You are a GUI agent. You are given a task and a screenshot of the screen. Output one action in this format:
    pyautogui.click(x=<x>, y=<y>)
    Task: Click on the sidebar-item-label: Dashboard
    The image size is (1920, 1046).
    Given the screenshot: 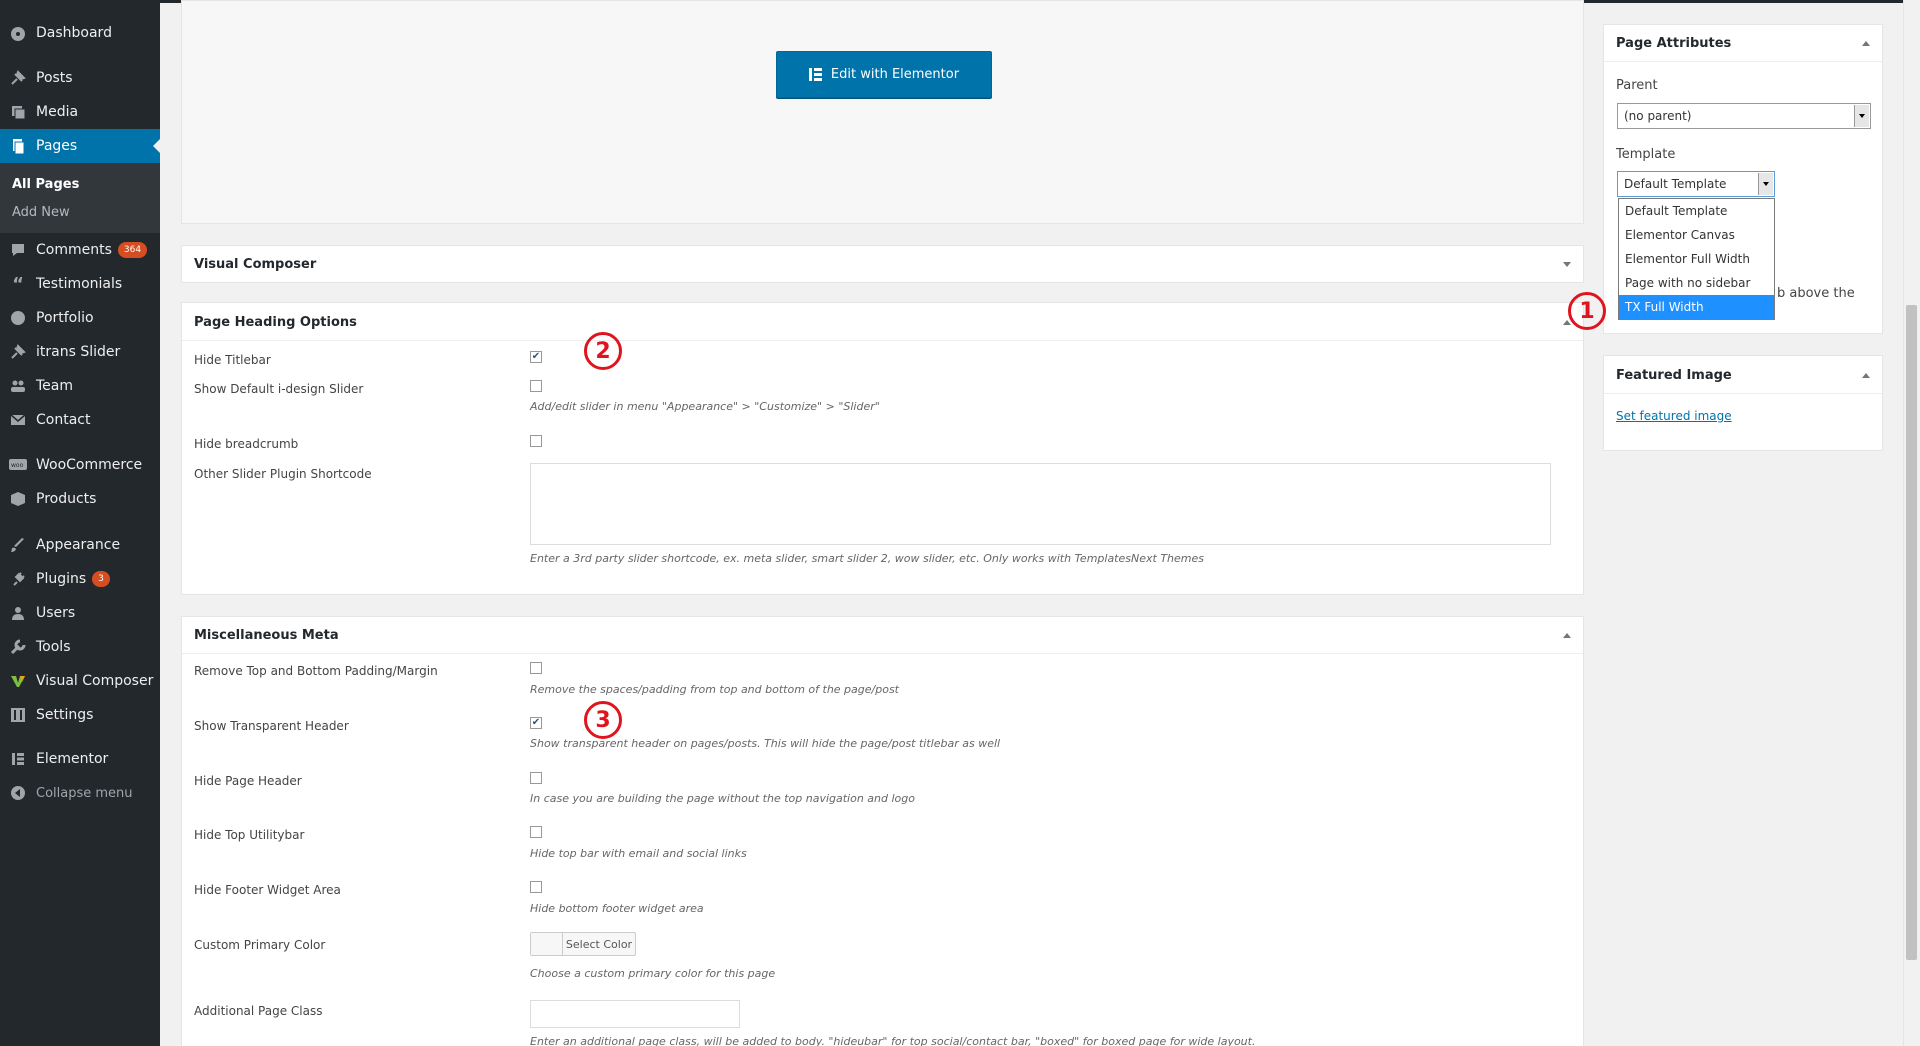 What is the action you would take?
    pyautogui.click(x=74, y=33)
    